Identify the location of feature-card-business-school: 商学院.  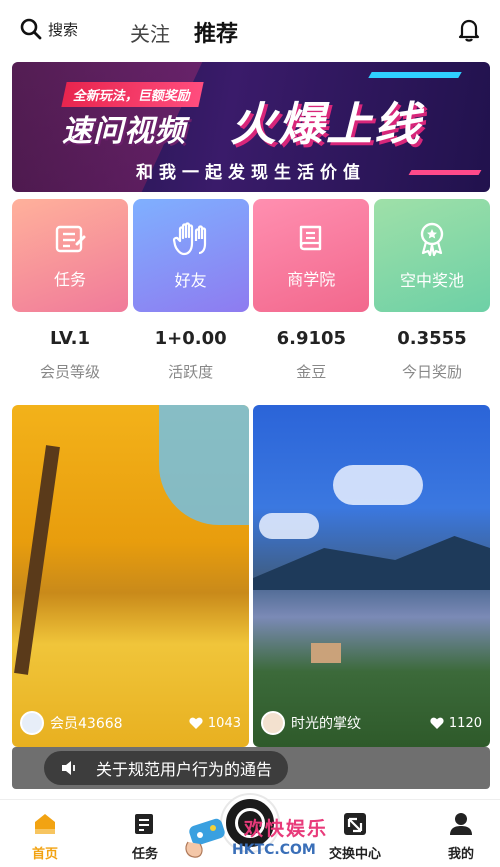
(311, 255).